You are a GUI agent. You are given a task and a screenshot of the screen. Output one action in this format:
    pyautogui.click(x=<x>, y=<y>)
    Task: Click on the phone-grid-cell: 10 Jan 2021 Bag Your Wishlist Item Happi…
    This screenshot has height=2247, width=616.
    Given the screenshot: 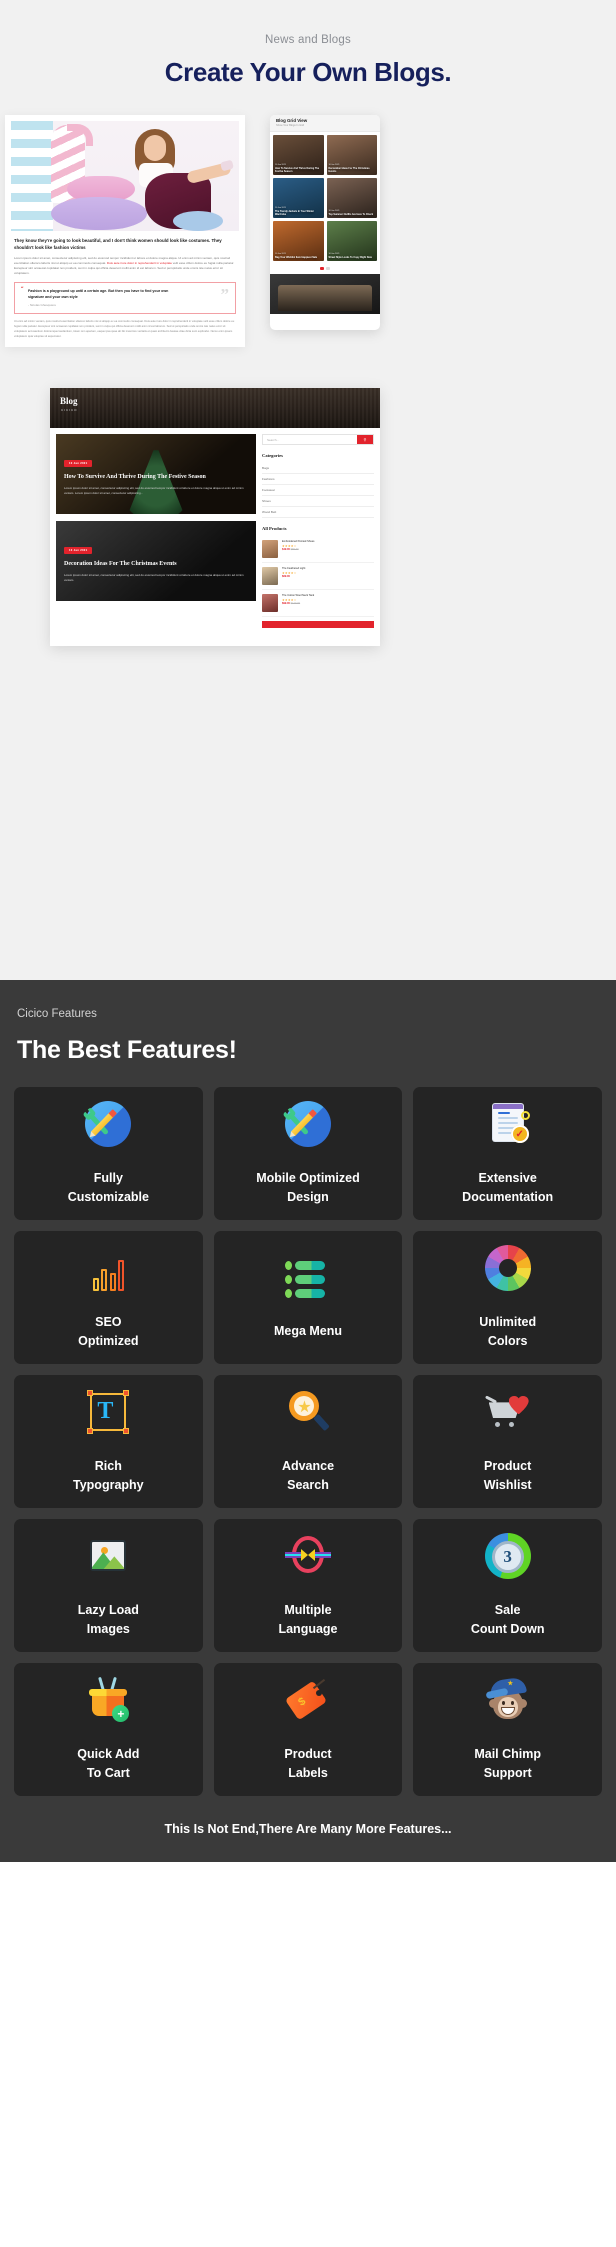 What is the action you would take?
    pyautogui.click(x=298, y=241)
    